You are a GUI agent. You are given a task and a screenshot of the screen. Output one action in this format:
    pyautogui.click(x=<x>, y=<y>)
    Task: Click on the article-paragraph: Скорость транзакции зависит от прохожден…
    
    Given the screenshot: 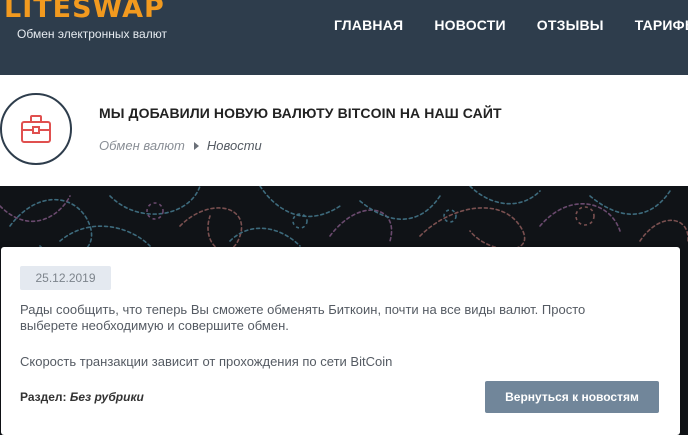 What is the action you would take?
    pyautogui.click(x=206, y=361)
    